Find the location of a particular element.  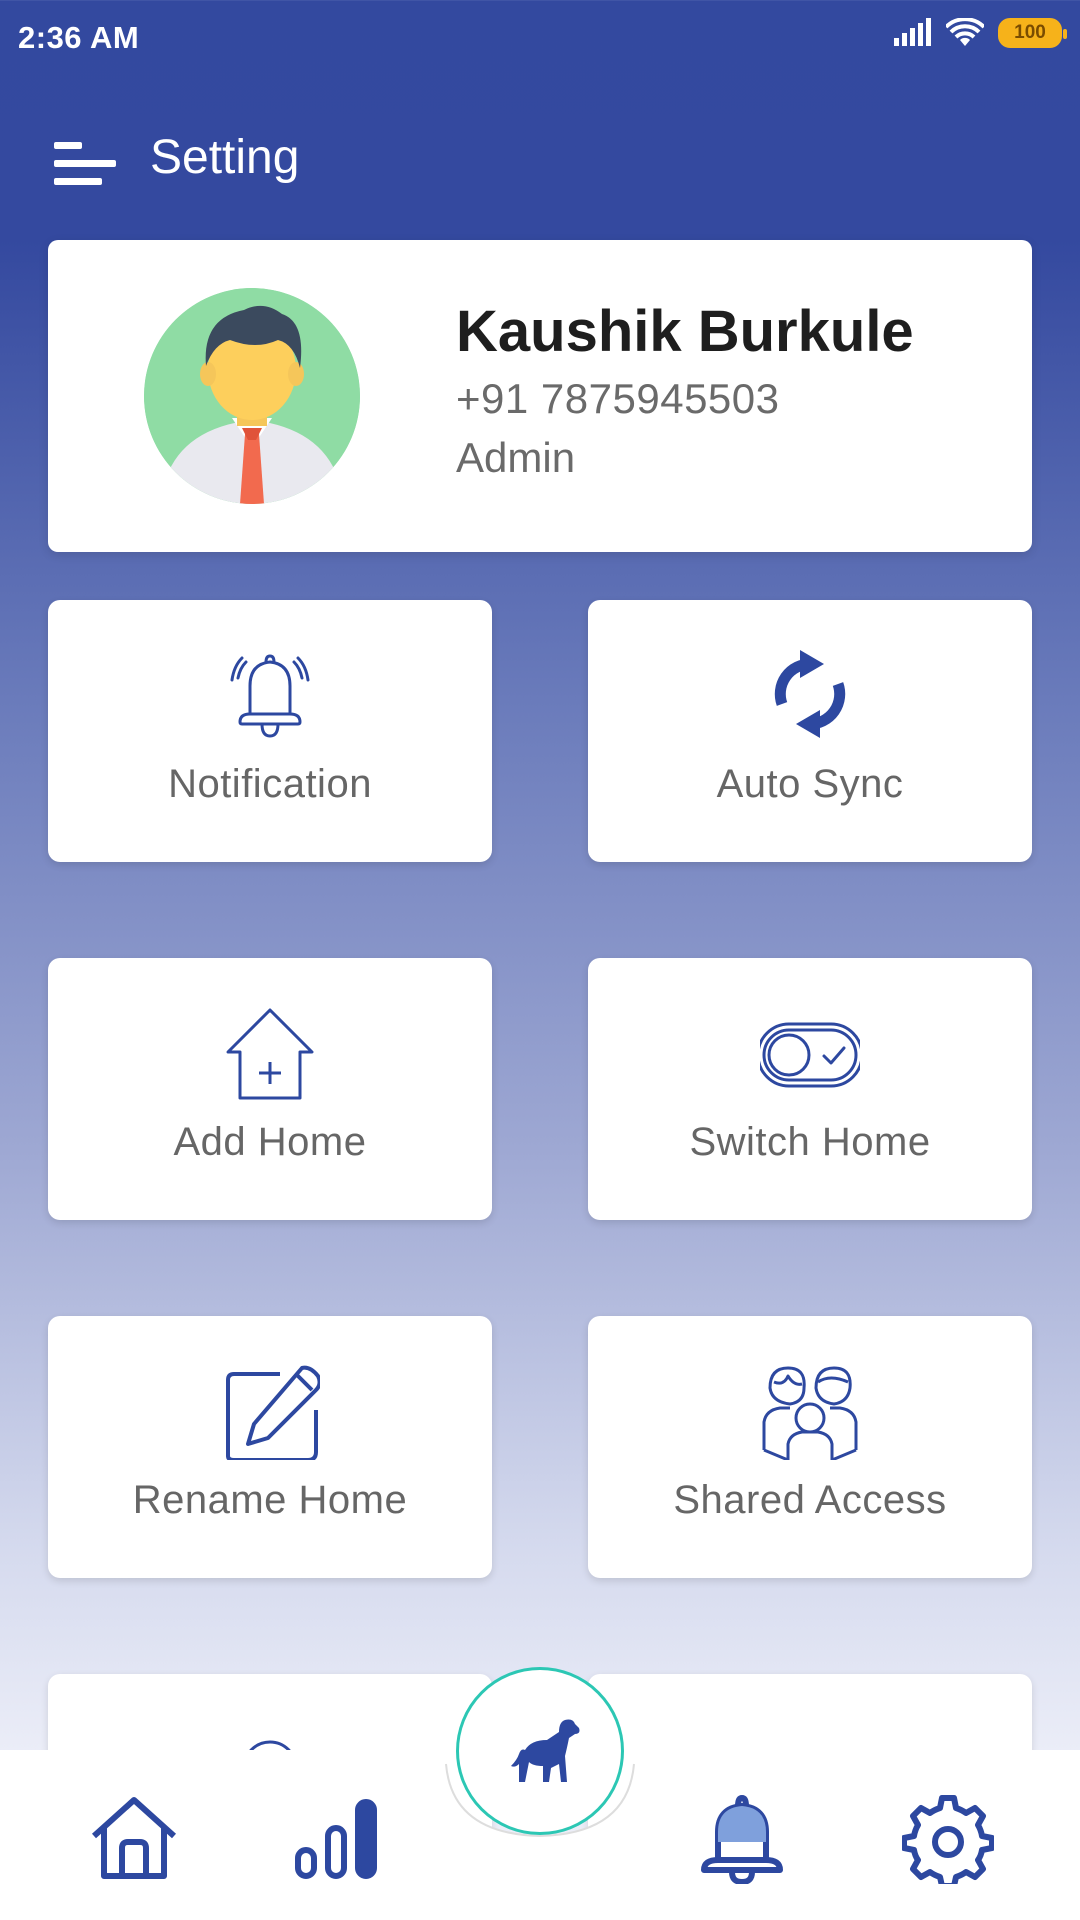

shared-access-tile: Shared Access is located at coordinates (810, 1447).